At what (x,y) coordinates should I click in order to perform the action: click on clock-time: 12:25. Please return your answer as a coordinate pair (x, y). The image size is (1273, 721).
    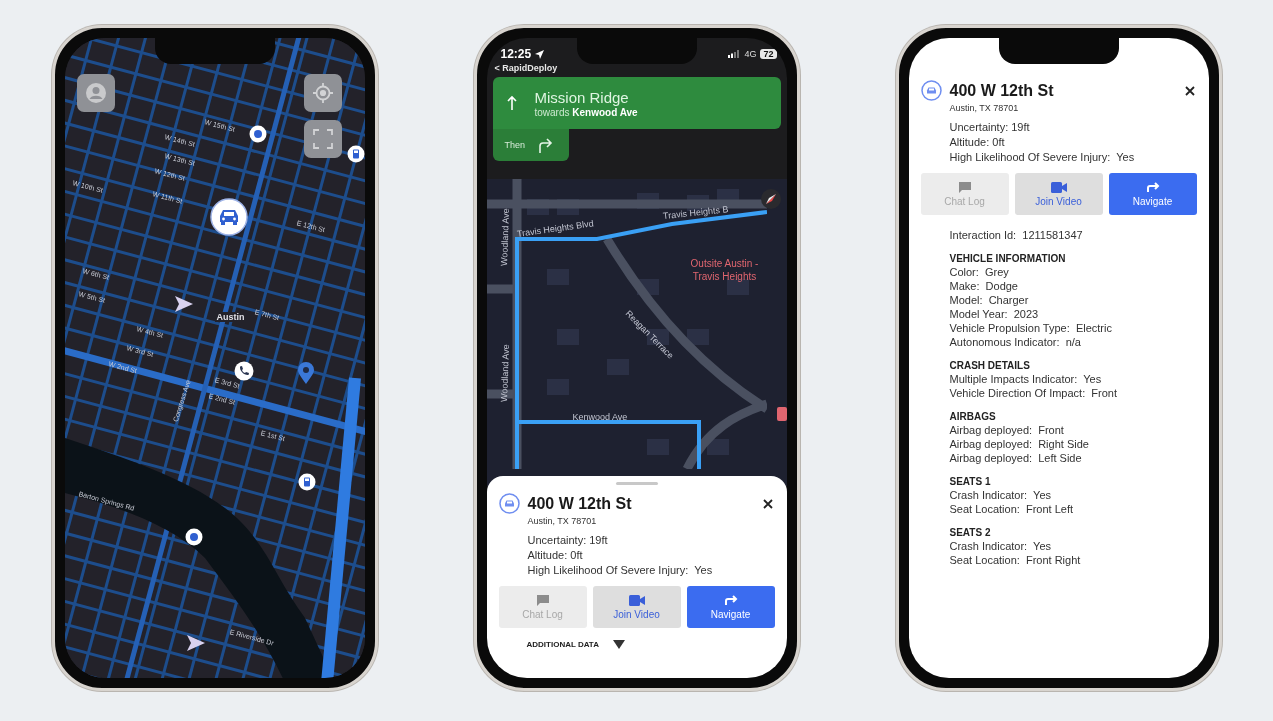
    Looking at the image, I should click on (516, 54).